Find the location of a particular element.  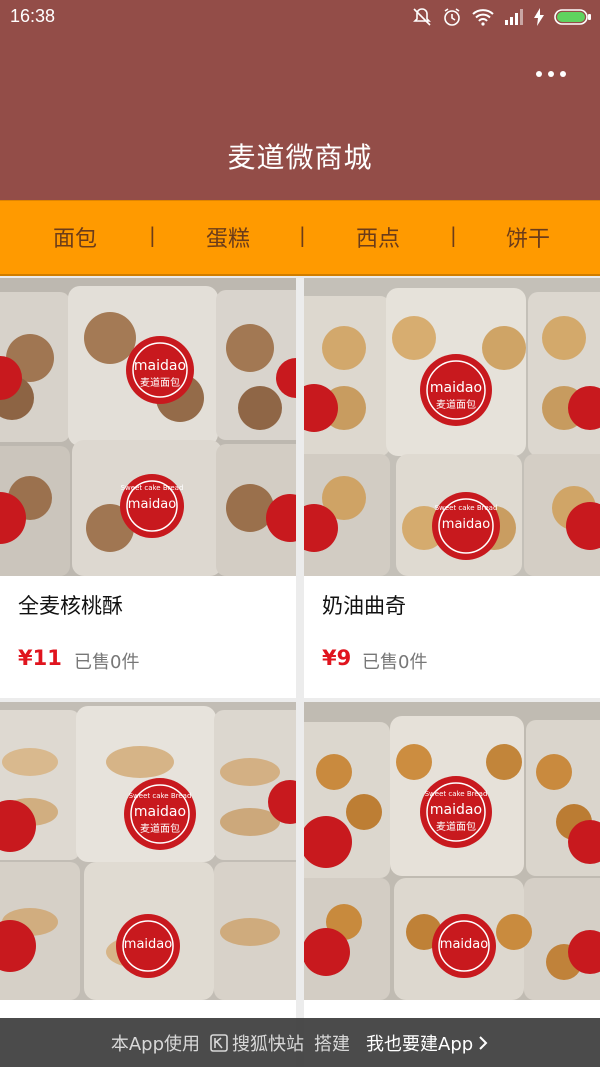

footer-promo-bar: 本App使用 搜狐快站 搭建 我也要建App is located at coordinates (300, 1042).